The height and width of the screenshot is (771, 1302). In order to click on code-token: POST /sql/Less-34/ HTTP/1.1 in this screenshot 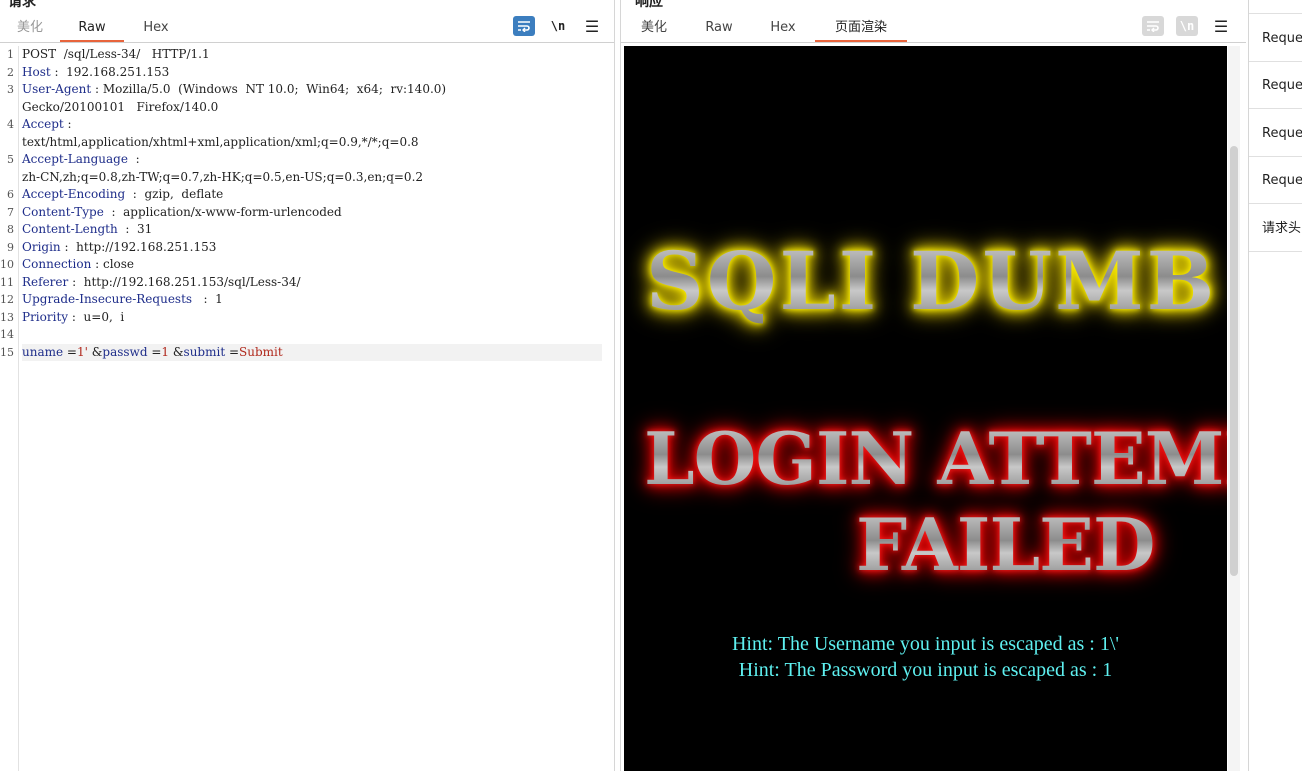, I will do `click(116, 54)`.